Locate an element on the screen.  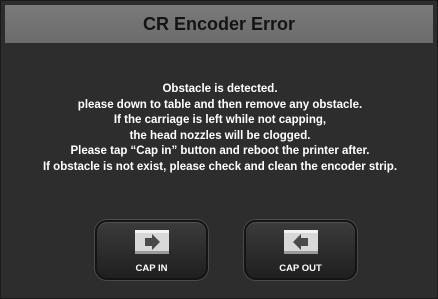
cap-out-button: CAP OUT is located at coordinates (300, 250).